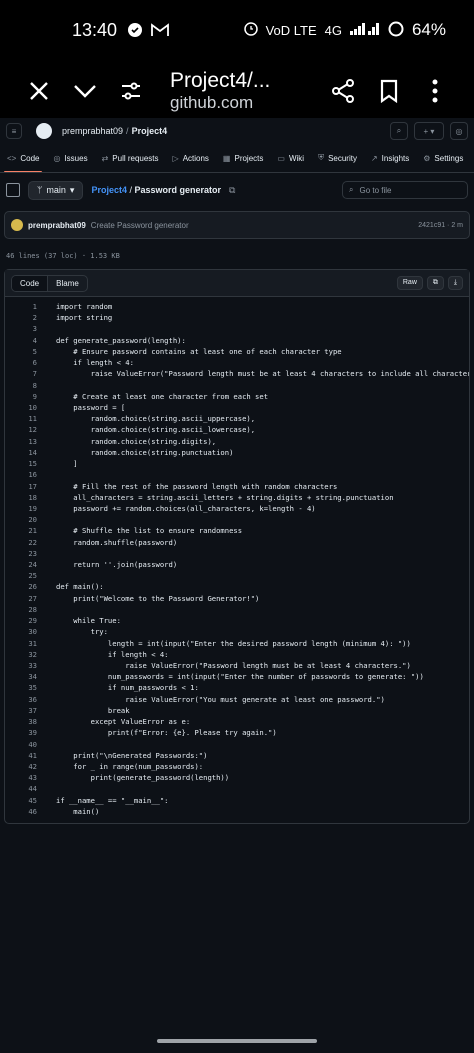 The width and height of the screenshot is (474, 1053). What do you see at coordinates (459, 131) in the screenshot?
I see `issues-icon: ◎` at bounding box center [459, 131].